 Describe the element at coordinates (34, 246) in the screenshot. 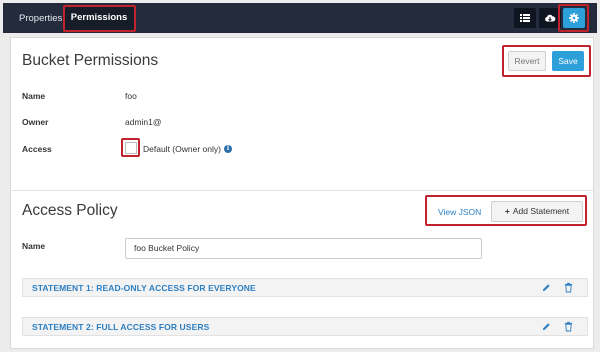

I see `policy-name-label: Name` at that location.